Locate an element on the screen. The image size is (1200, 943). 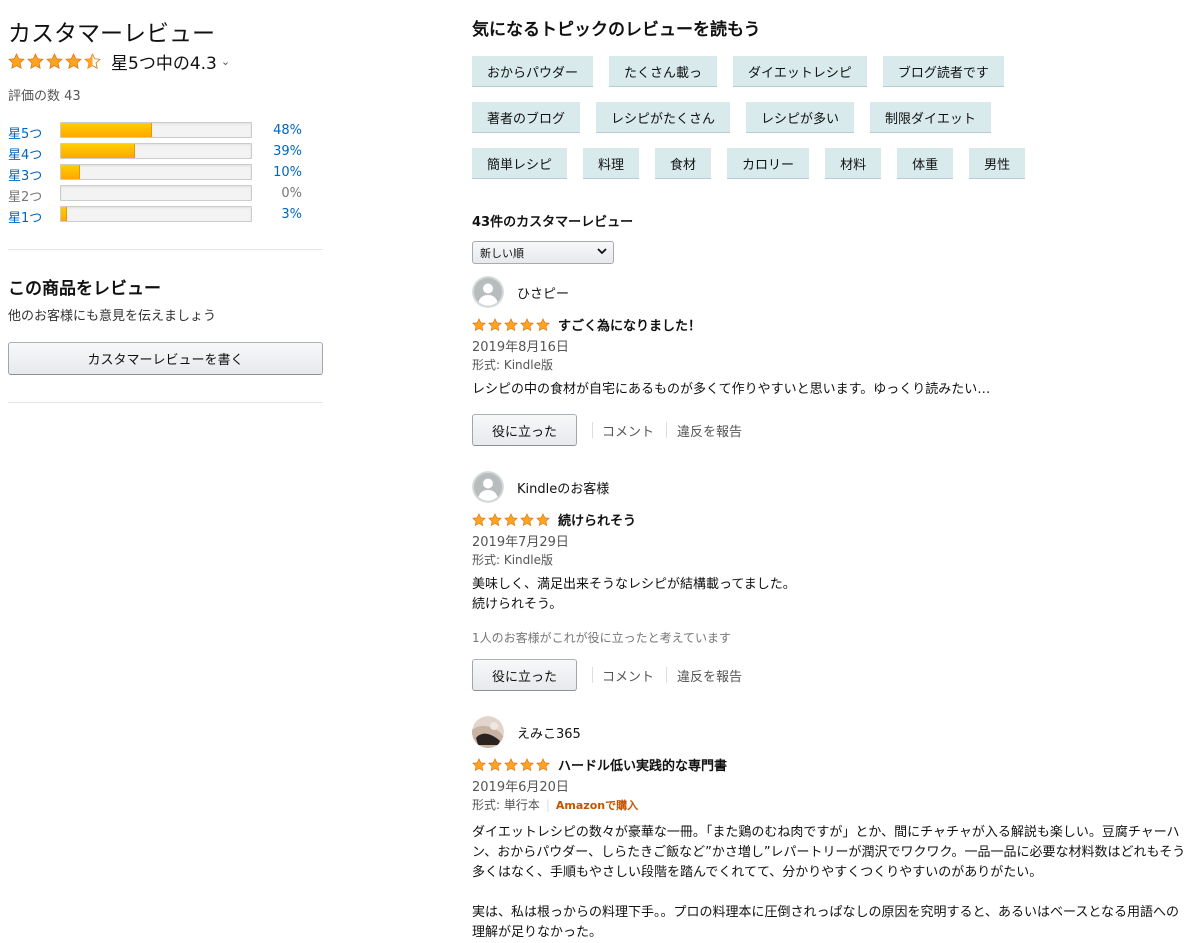
review-date: 2019年8月16日 is located at coordinates (520, 347).